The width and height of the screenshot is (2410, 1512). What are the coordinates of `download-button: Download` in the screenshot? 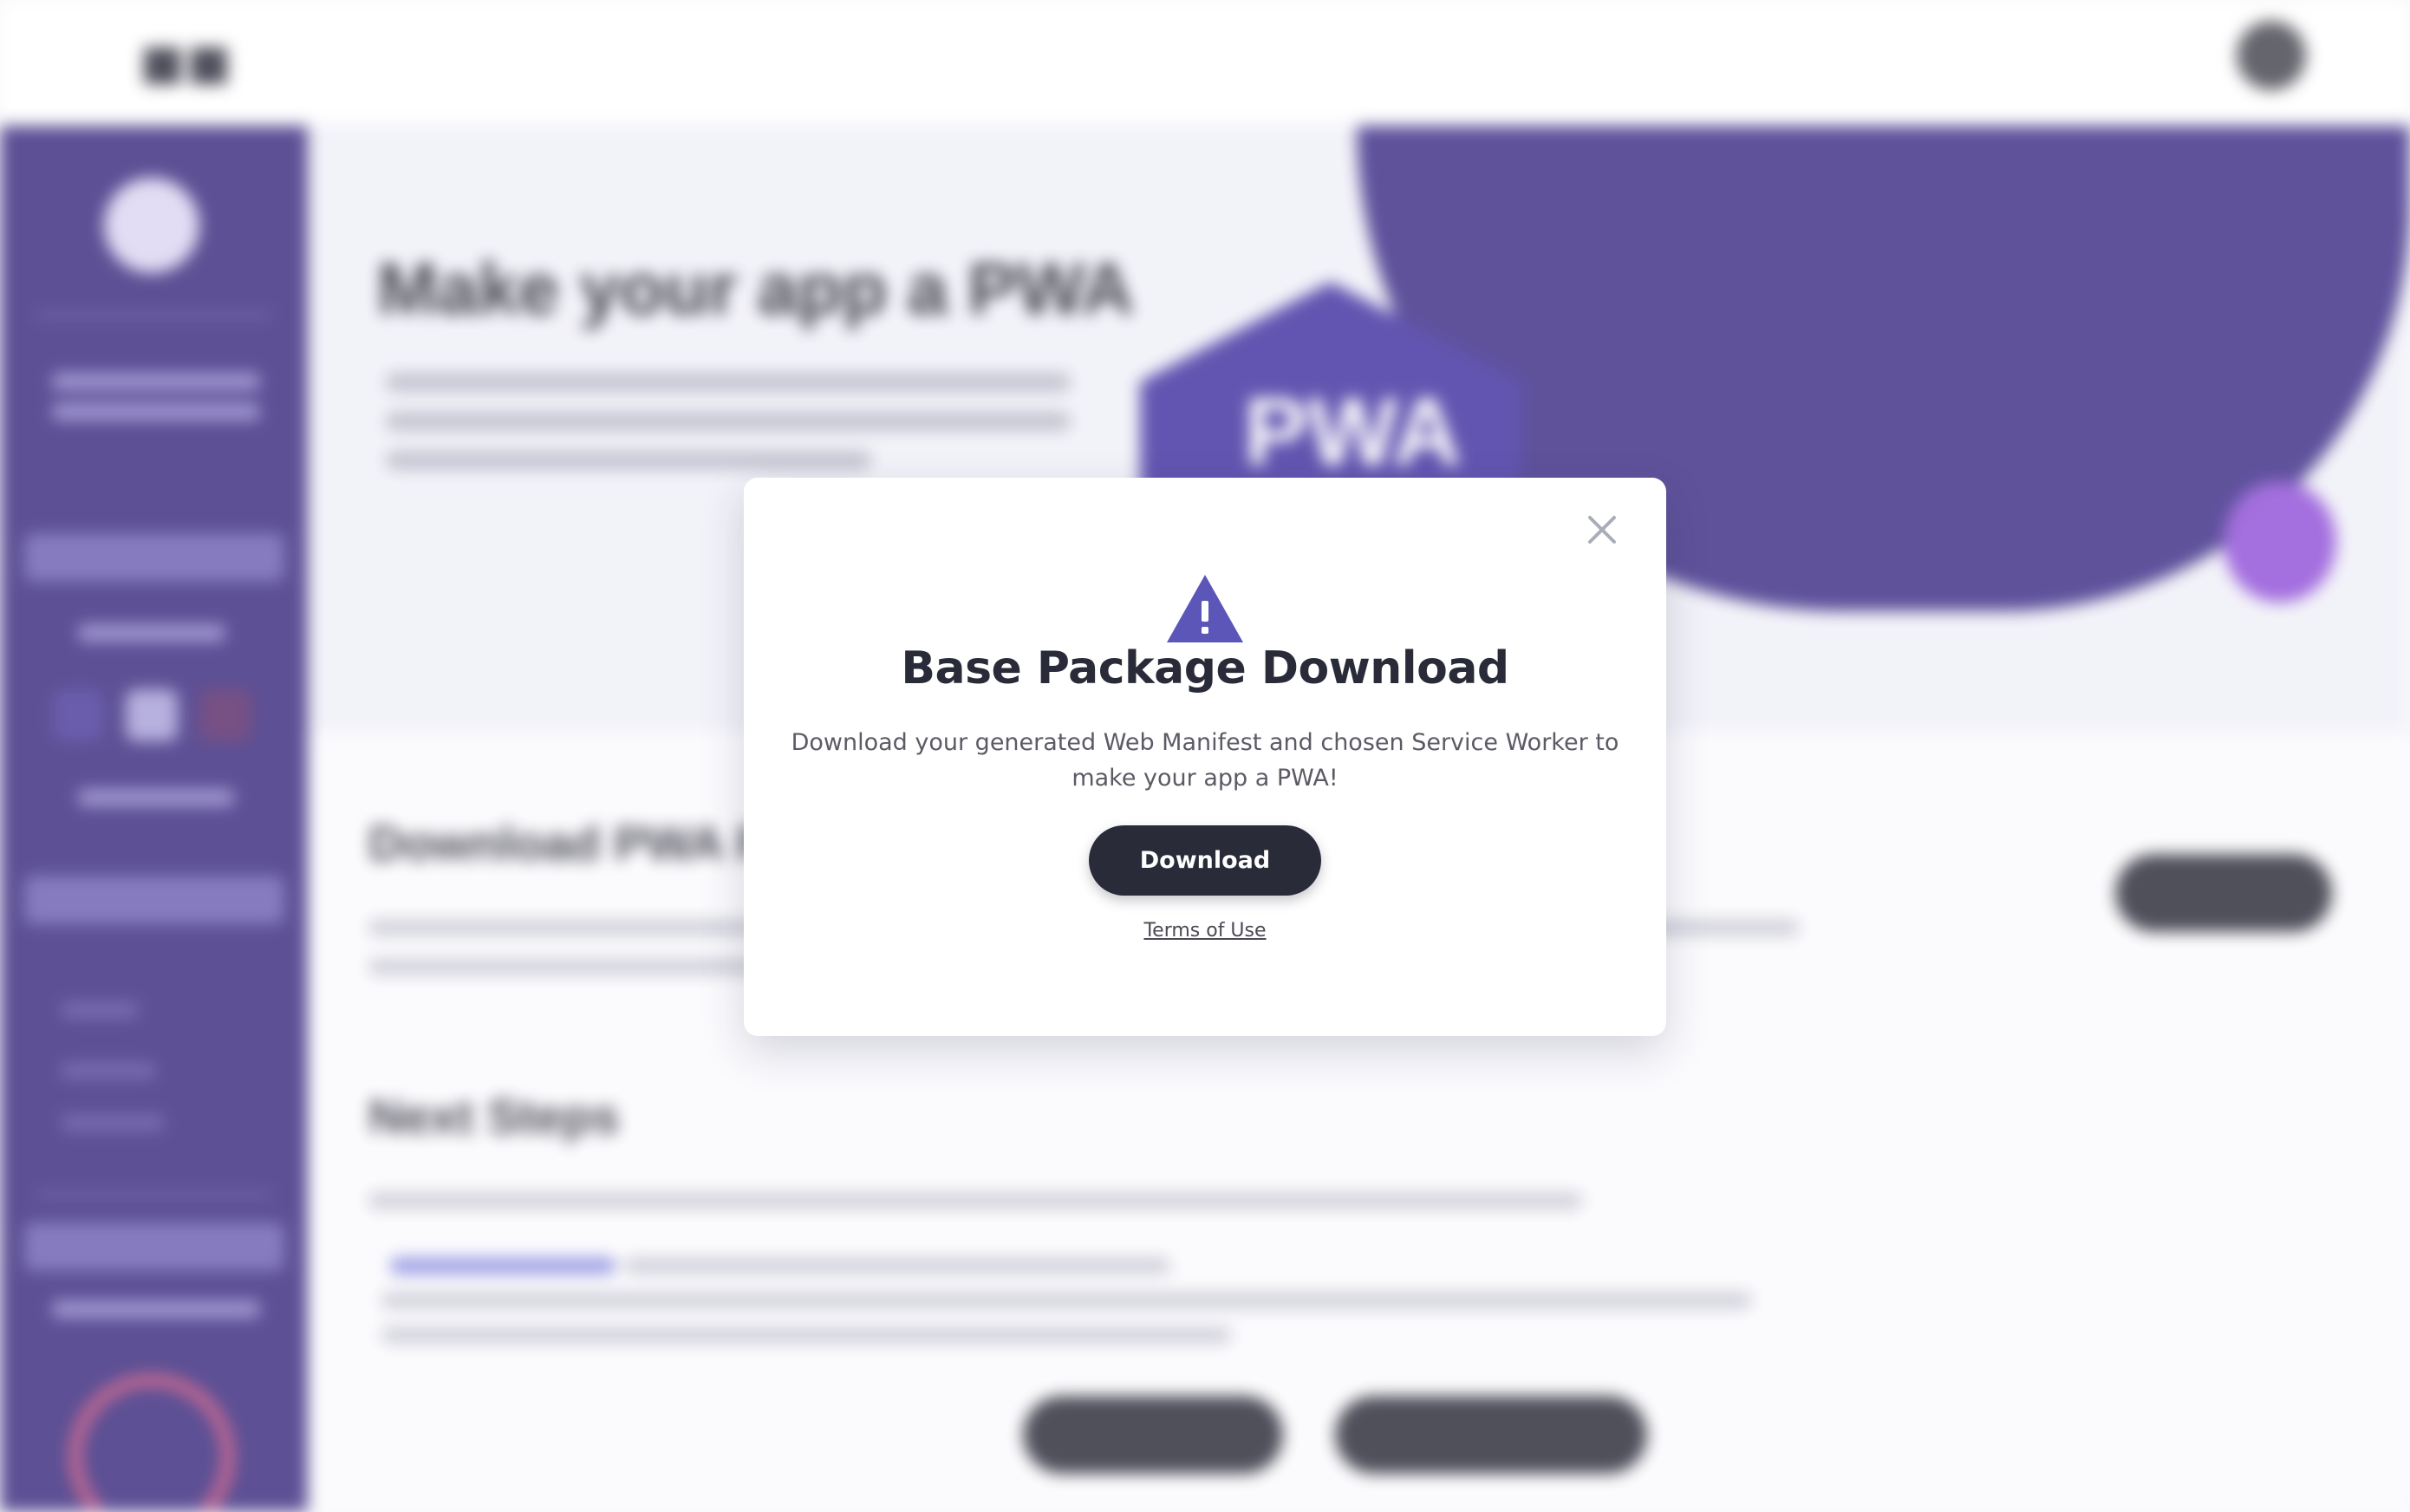 It's located at (1205, 861).